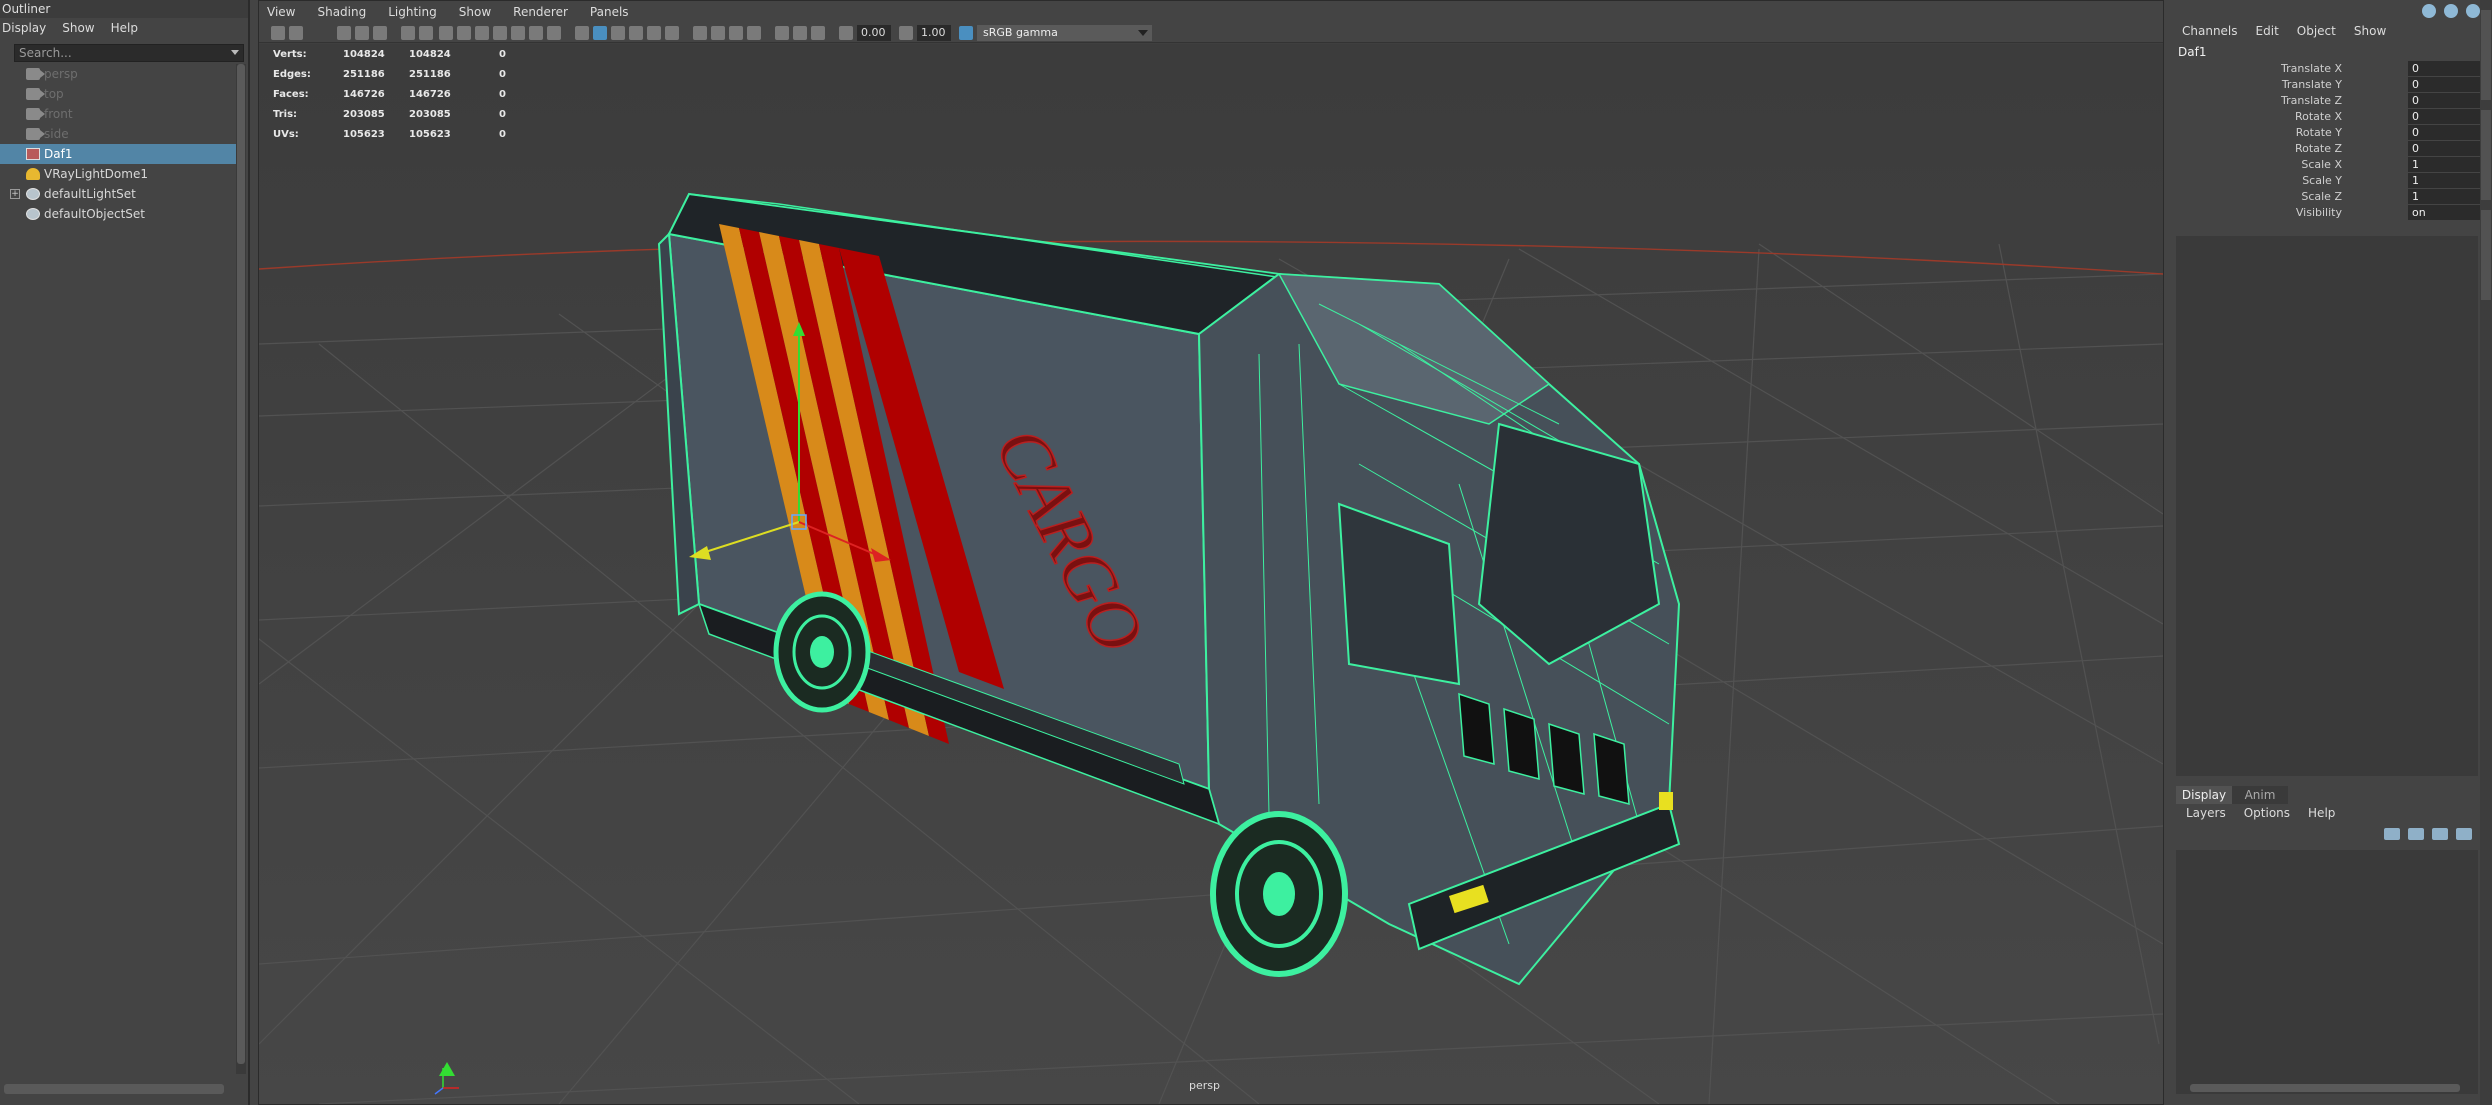 The image size is (2492, 1105). I want to click on move-layer-down-icon, so click(2416, 834).